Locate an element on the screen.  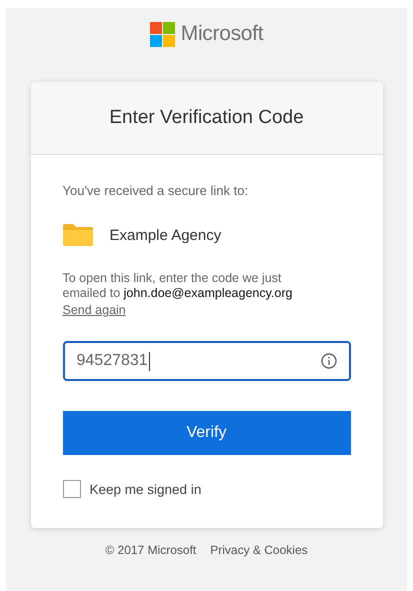
logo-text: Microsoft is located at coordinates (222, 34).